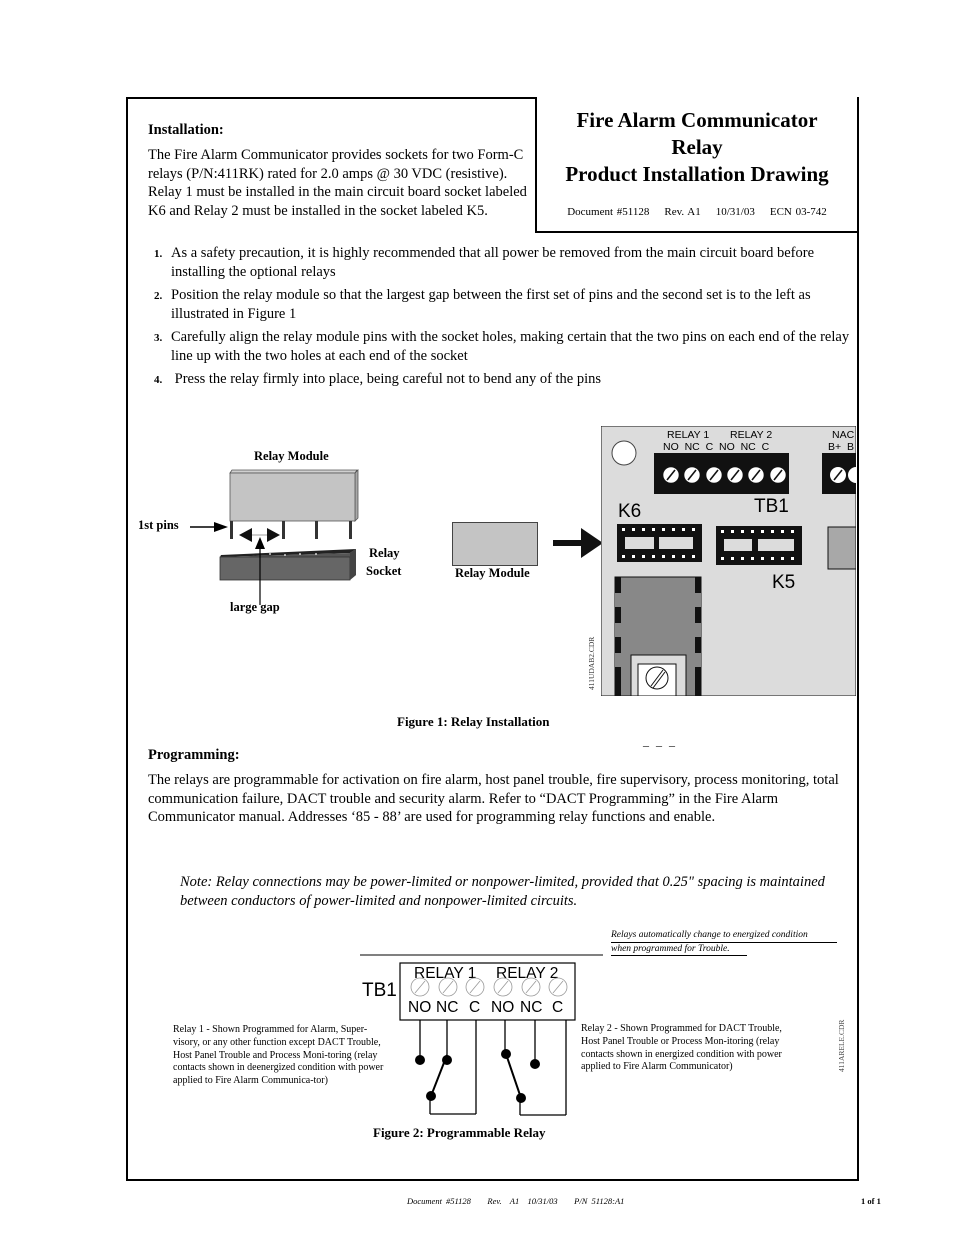  I want to click on relay-socket-label-1: Relay, so click(384, 553).